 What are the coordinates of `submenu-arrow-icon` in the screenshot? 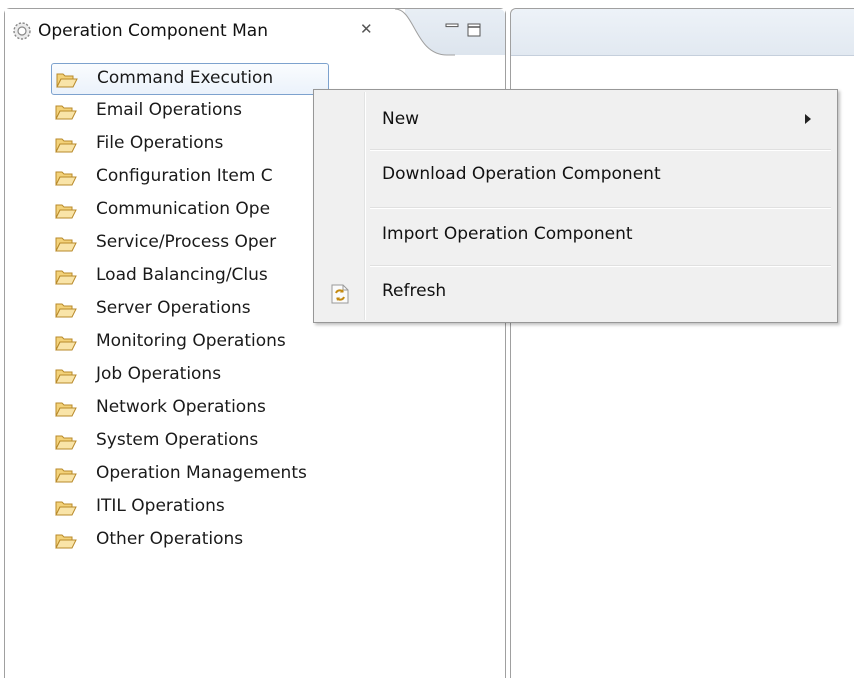 It's located at (808, 119).